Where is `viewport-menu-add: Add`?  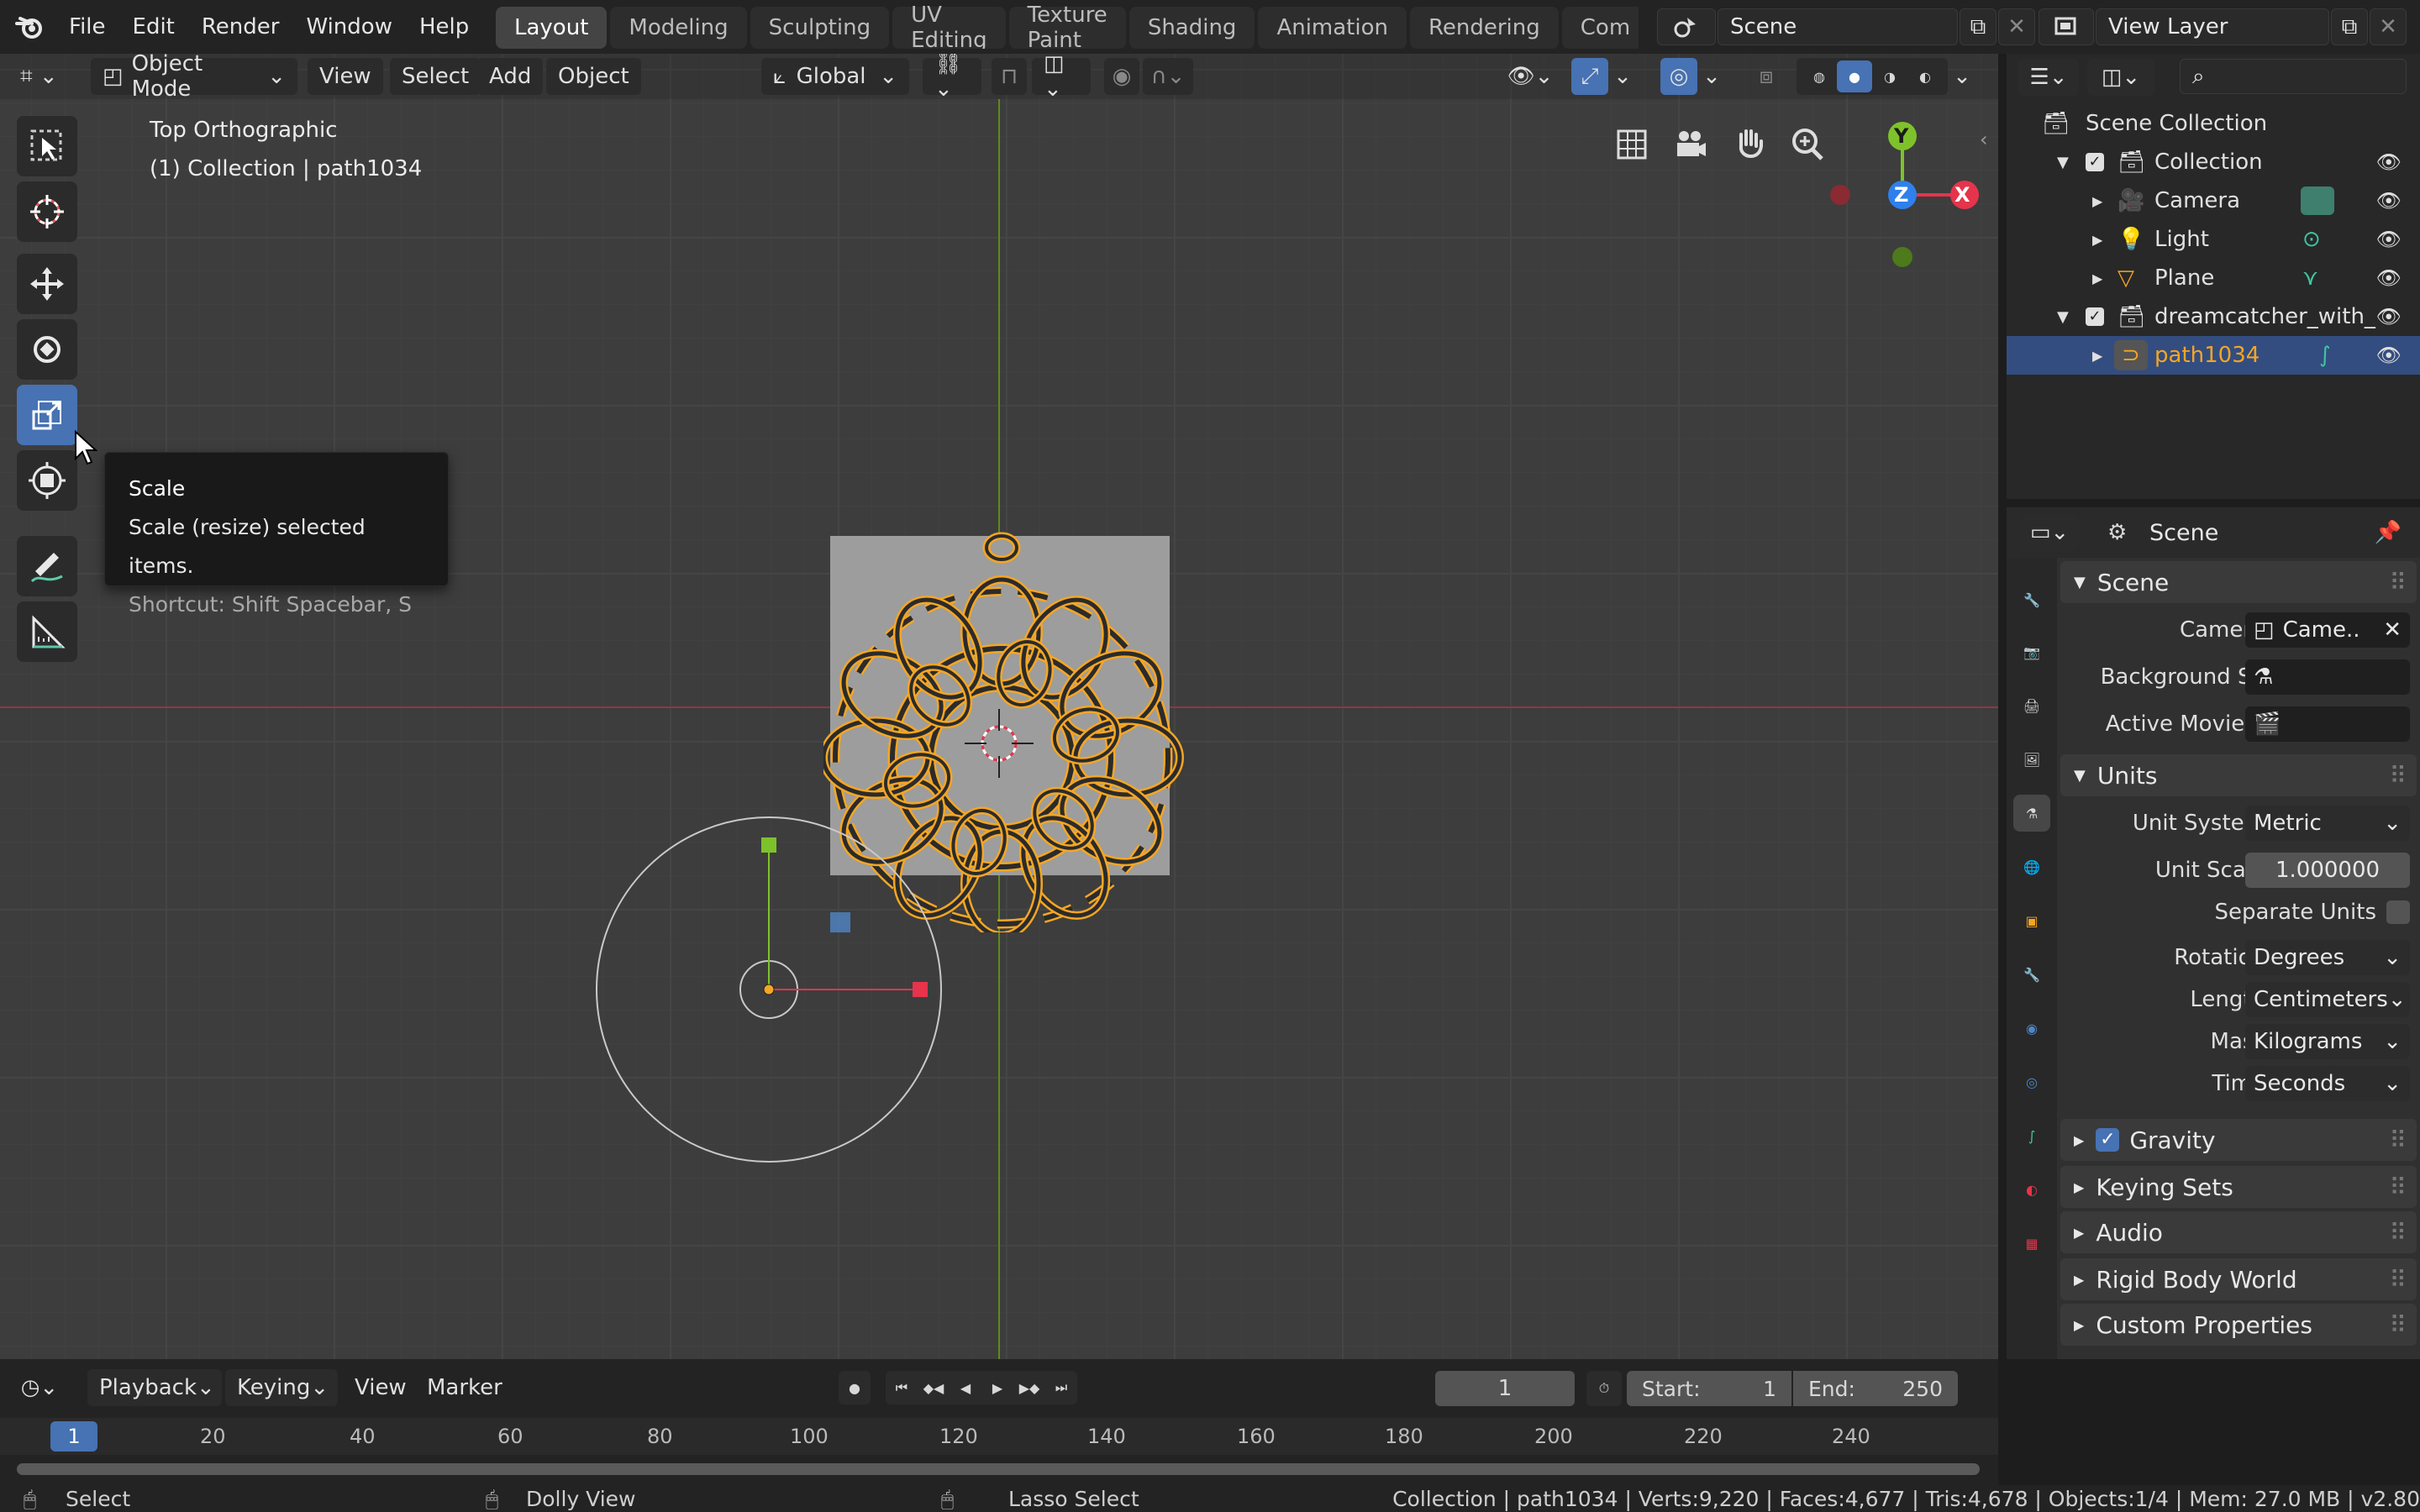 viewport-menu-add: Add is located at coordinates (511, 76).